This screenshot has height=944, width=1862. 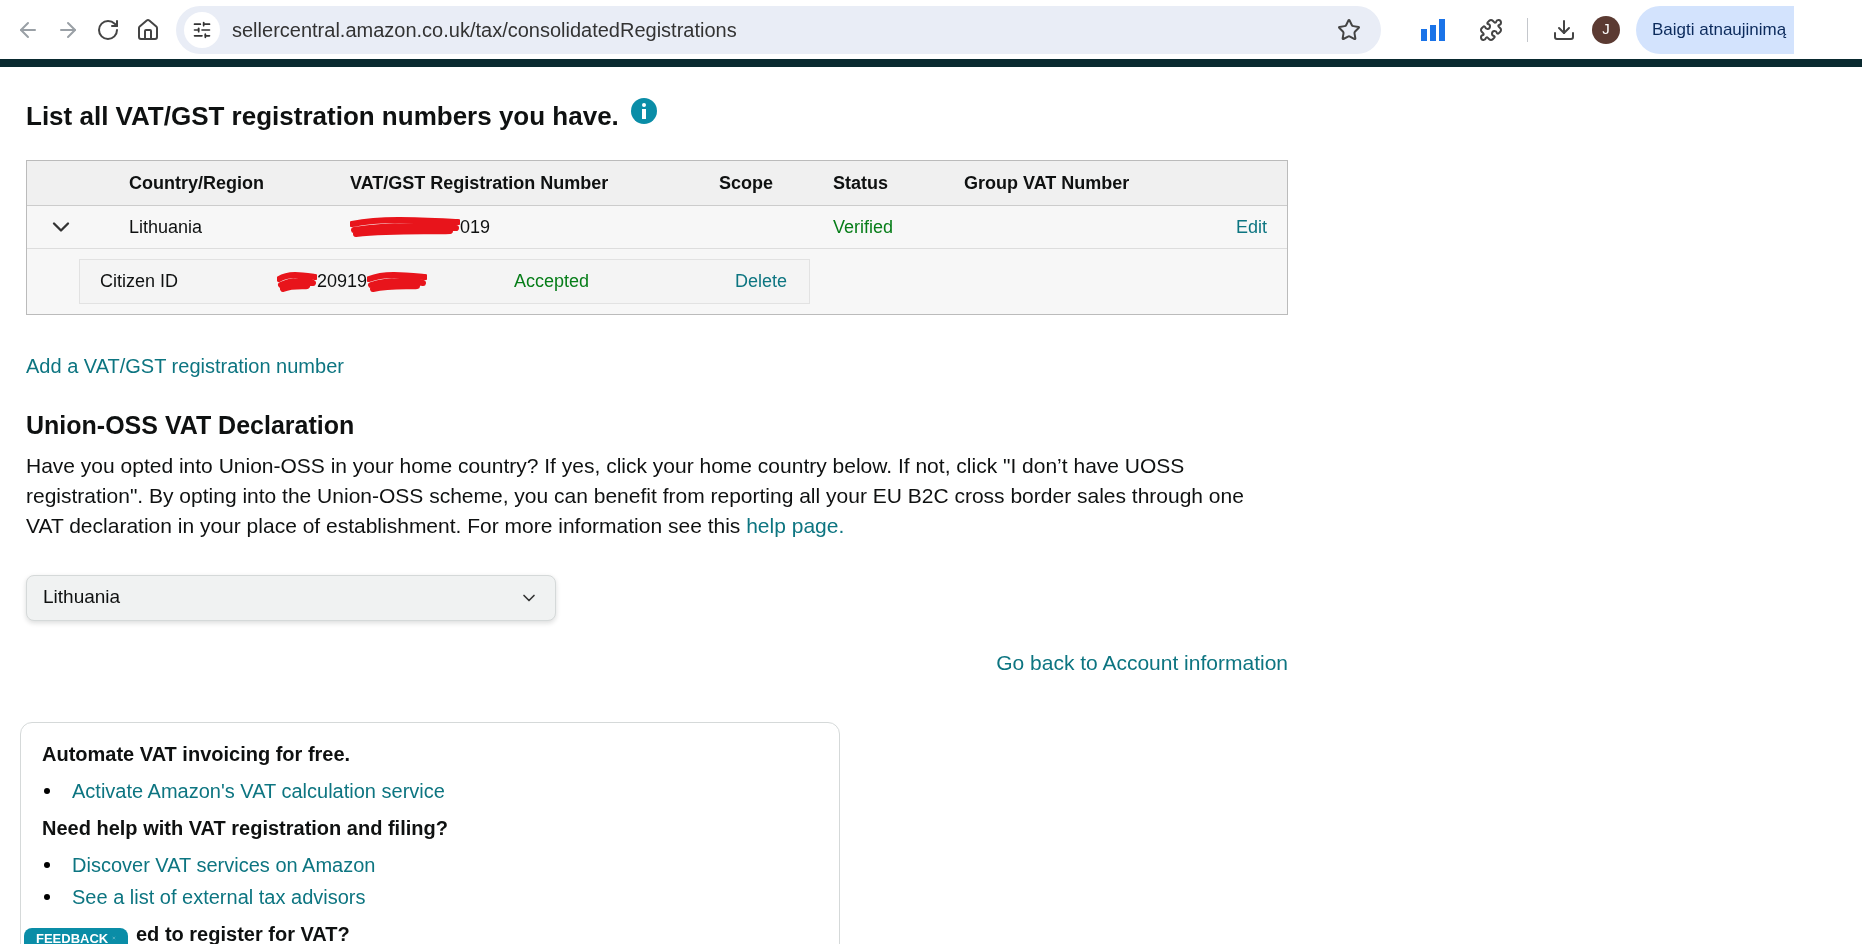 What do you see at coordinates (148, 29) in the screenshot?
I see `home-icon` at bounding box center [148, 29].